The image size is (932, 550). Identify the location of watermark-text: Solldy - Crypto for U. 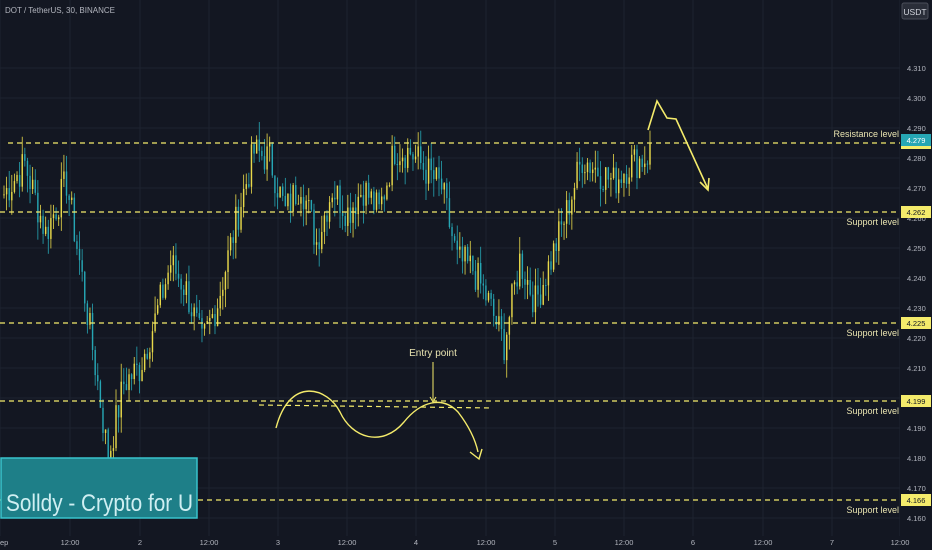
(99, 503).